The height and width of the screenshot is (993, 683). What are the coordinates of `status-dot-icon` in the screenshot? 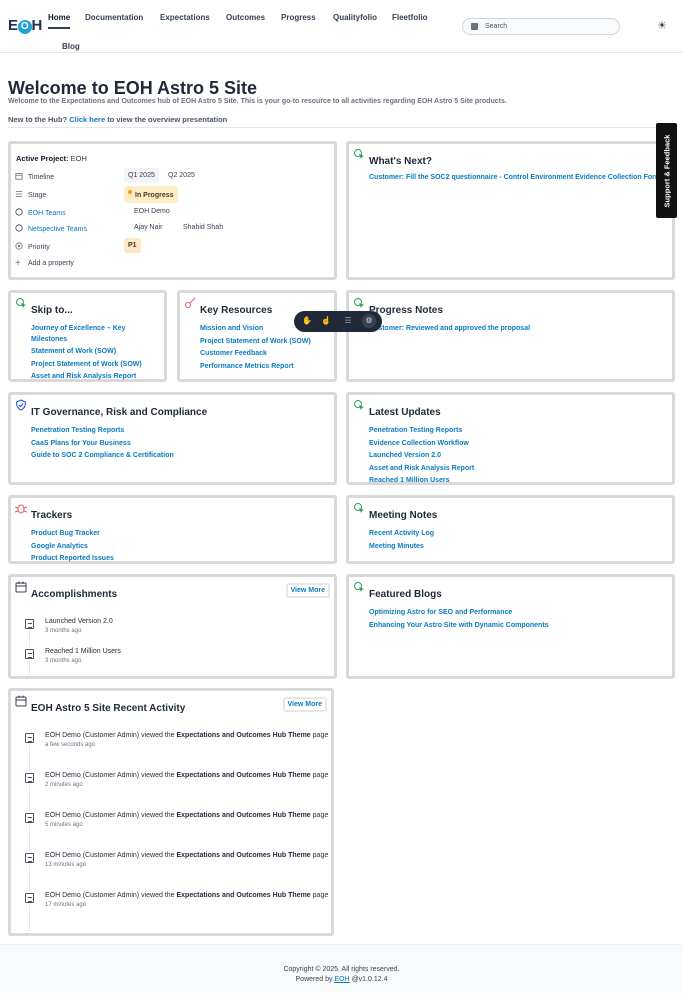 It's located at (130, 192).